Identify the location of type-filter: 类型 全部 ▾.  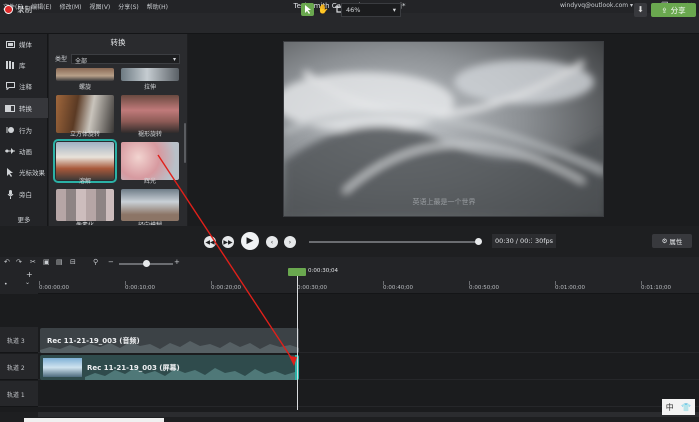
(117, 59).